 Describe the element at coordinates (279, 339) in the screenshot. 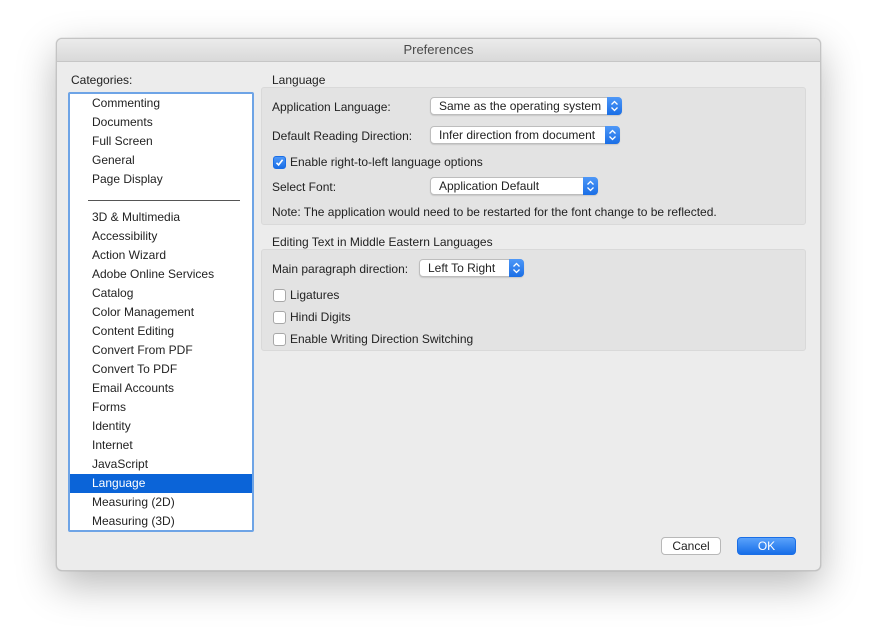

I see `writing-direction-checkbox` at that location.